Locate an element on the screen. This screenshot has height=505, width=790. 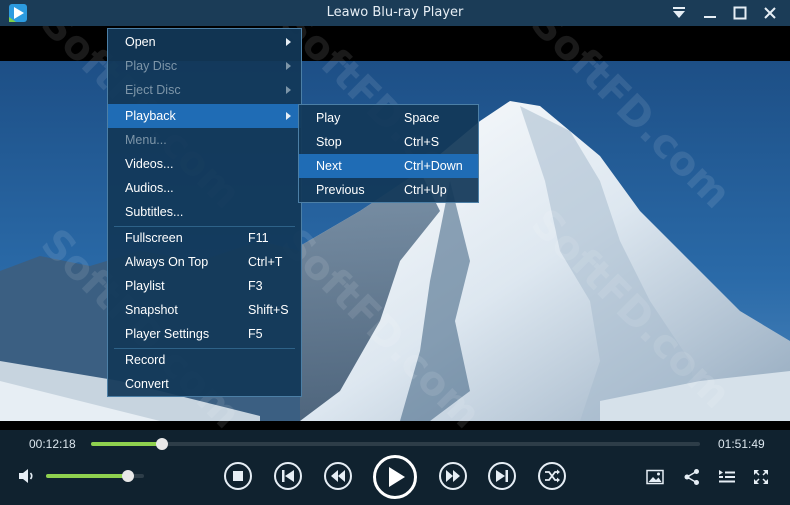
stop-button is located at coordinates (238, 476).